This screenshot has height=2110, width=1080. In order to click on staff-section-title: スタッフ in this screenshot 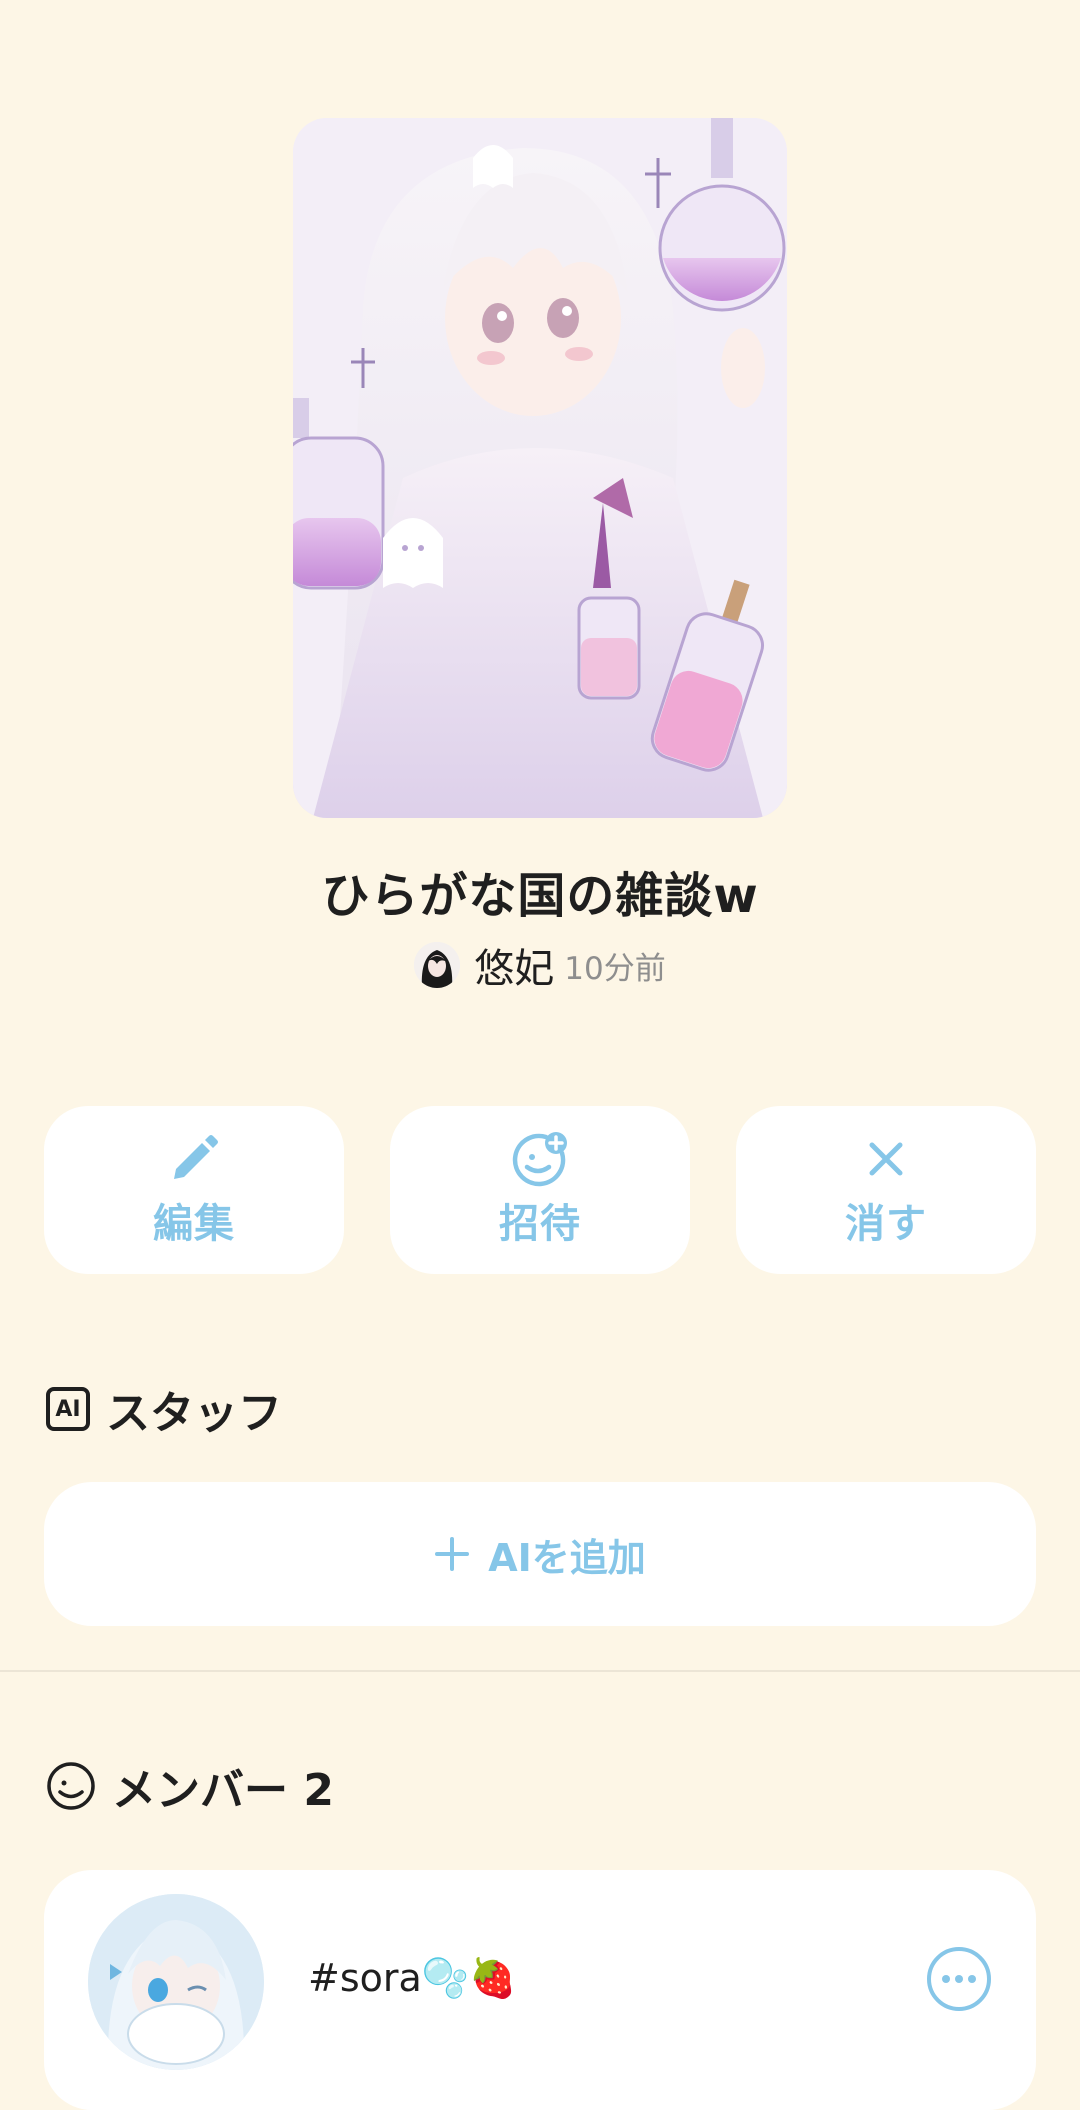, I will do `click(194, 1413)`.